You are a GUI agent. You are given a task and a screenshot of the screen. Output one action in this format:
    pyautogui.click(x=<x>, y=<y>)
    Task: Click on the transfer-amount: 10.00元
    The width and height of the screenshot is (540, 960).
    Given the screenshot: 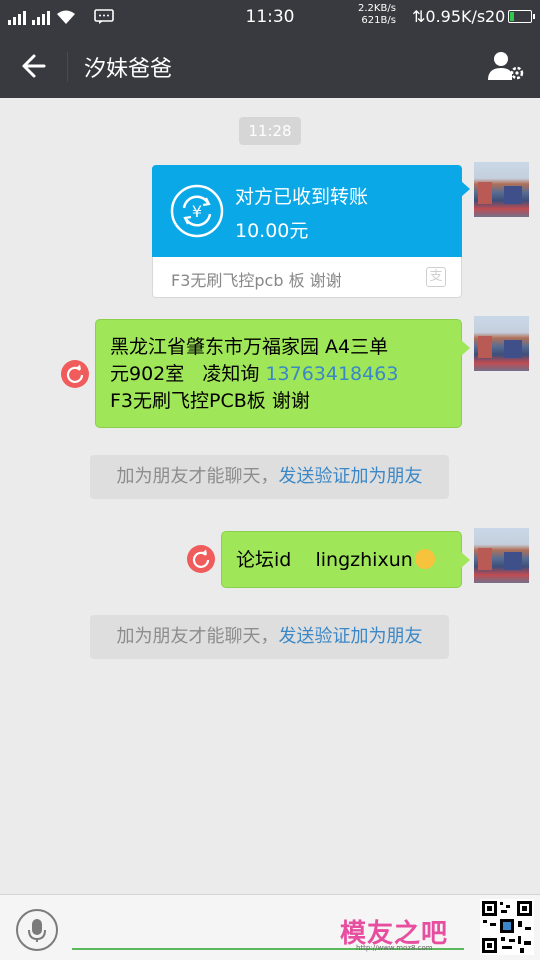 What is the action you would take?
    pyautogui.click(x=272, y=231)
    